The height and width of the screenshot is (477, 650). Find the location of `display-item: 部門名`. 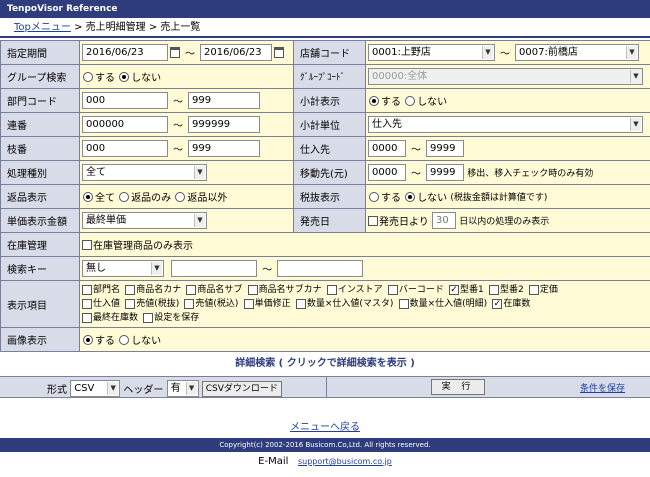

display-item: 部門名 is located at coordinates (101, 290).